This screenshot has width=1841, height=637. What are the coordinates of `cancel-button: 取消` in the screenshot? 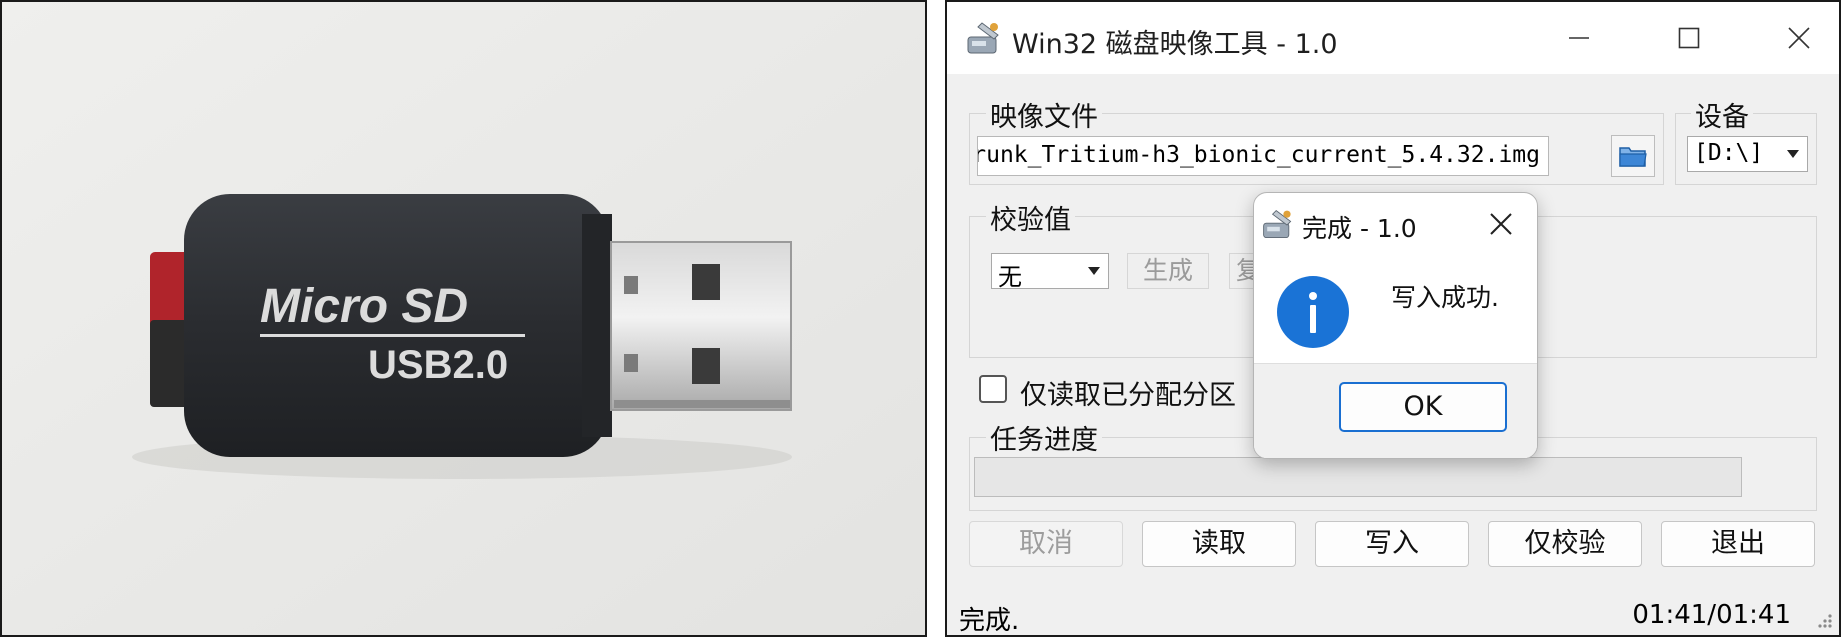 It's located at (1046, 544).